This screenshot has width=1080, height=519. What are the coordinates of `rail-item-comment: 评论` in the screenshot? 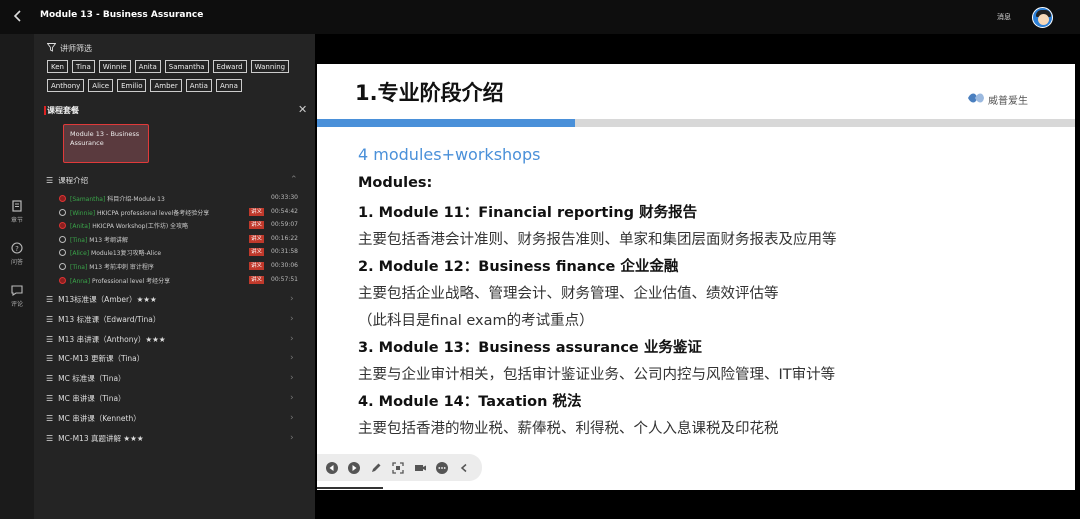 It's located at (17, 296).